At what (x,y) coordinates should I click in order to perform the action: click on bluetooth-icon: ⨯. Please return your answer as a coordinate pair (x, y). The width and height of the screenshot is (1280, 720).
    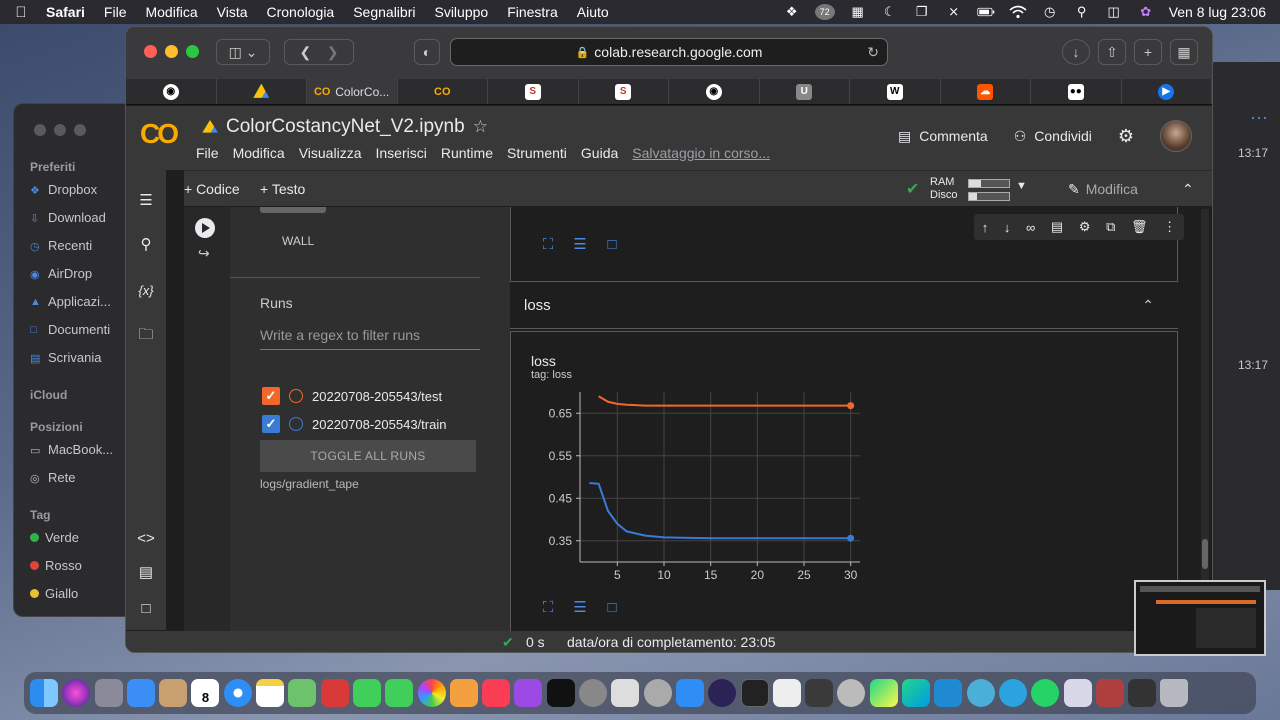
    Looking at the image, I should click on (954, 11).